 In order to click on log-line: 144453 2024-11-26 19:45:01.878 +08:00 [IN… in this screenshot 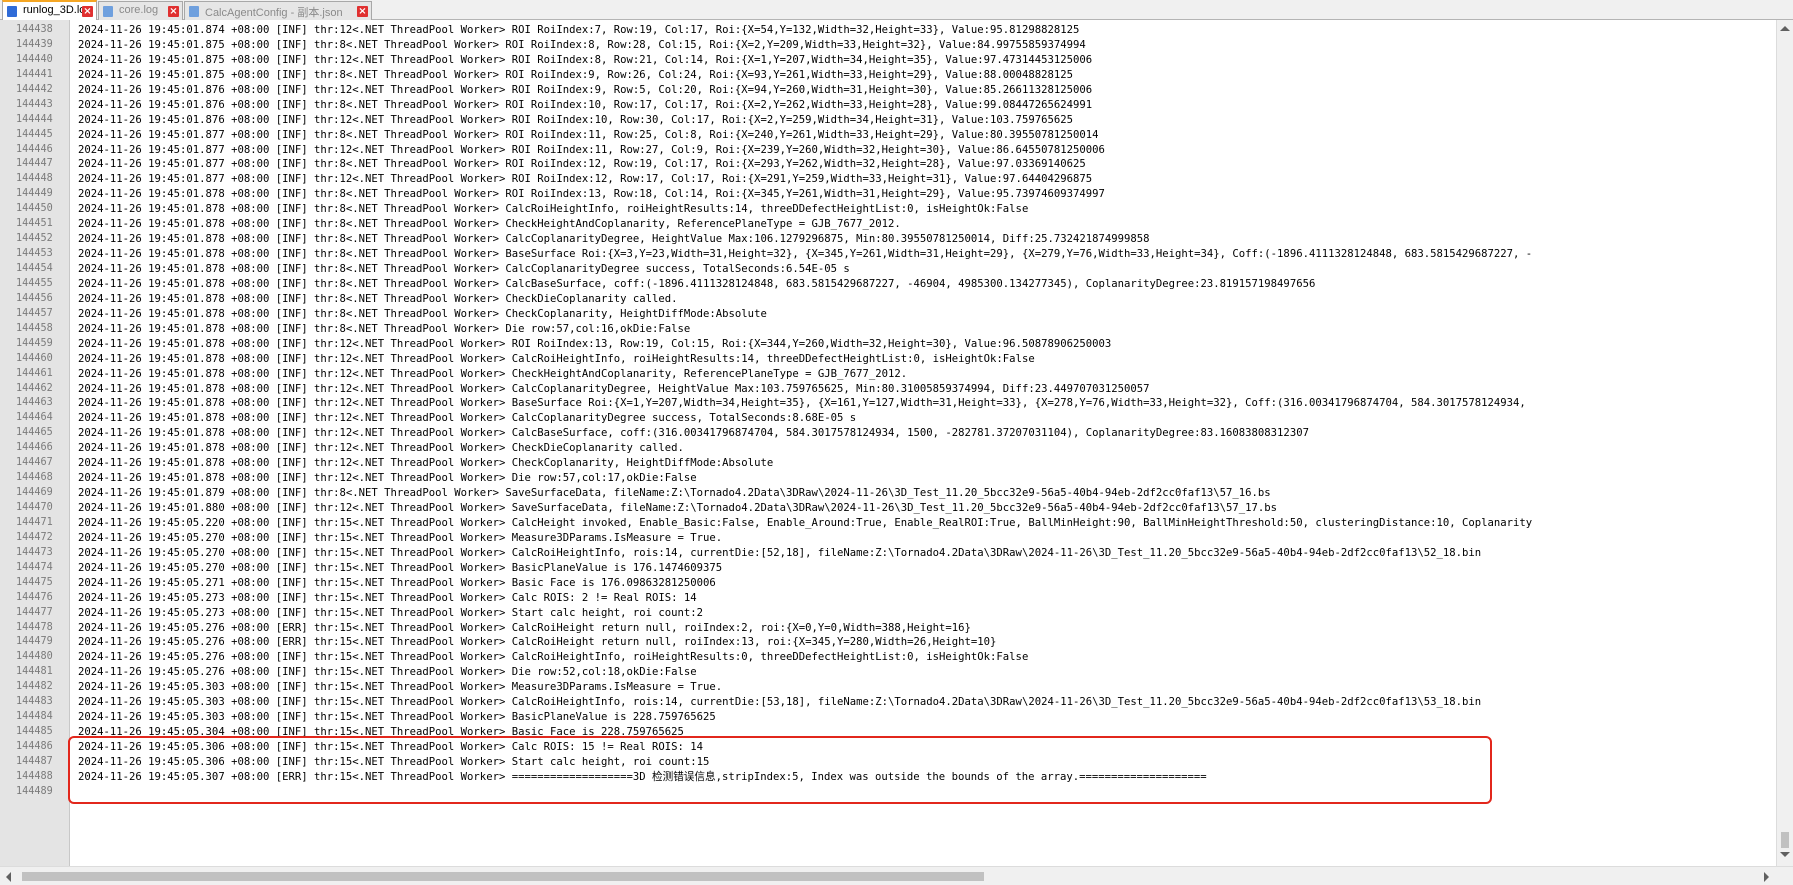, I will do `click(774, 254)`.